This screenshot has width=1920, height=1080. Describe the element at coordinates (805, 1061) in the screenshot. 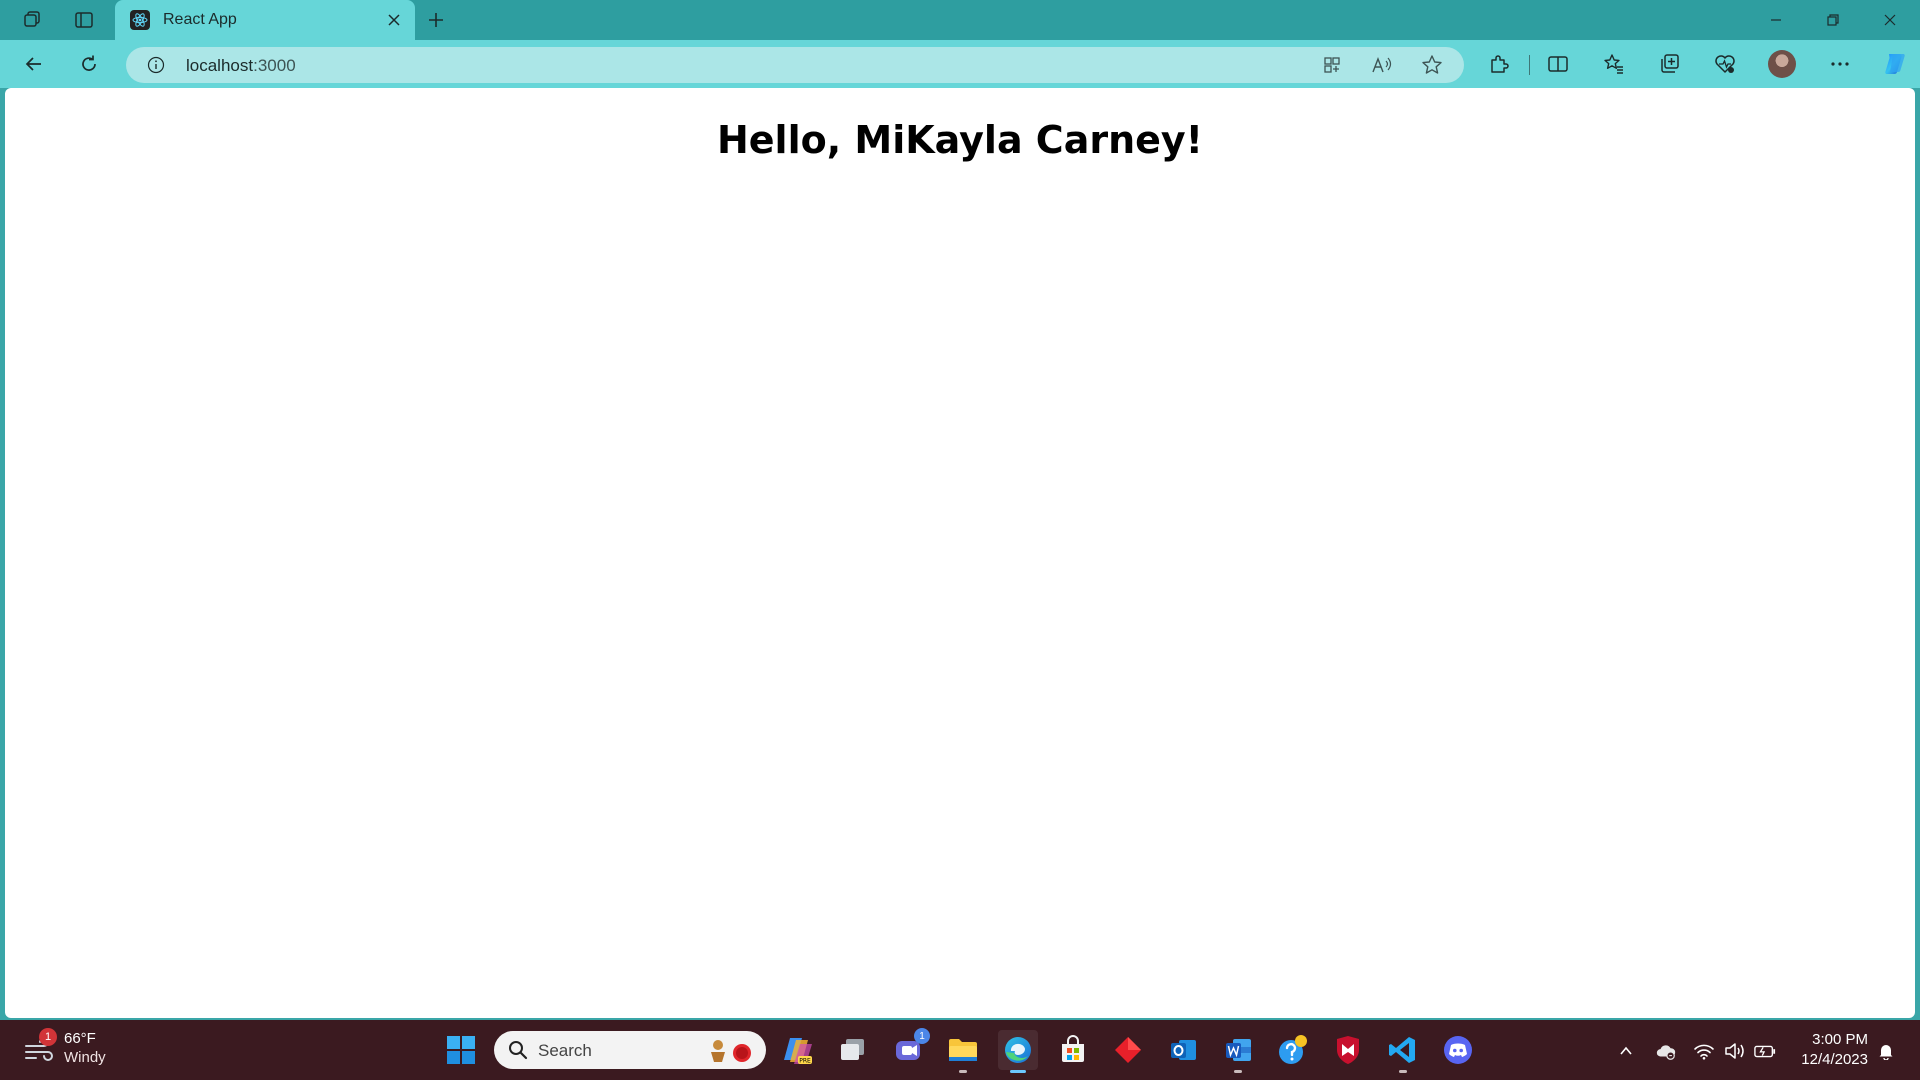

I see `svg-text: PRE` at that location.